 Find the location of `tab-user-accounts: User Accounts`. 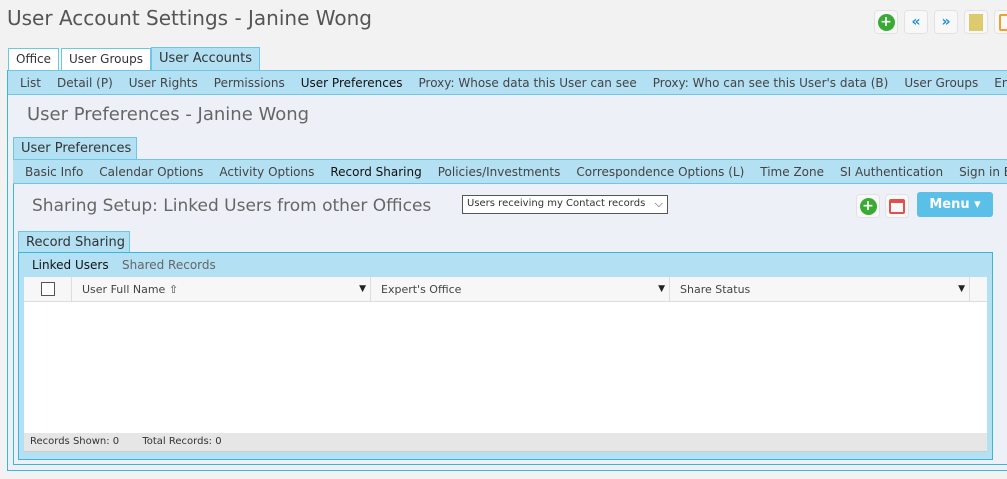

tab-user-accounts: User Accounts is located at coordinates (205, 59).